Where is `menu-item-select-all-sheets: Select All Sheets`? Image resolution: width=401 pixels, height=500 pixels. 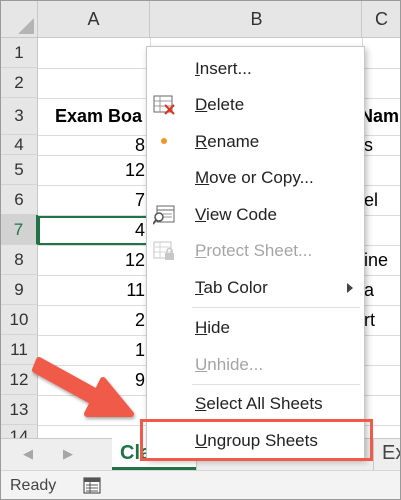
menu-item-select-all-sheets: Select All Sheets is located at coordinates (255, 404).